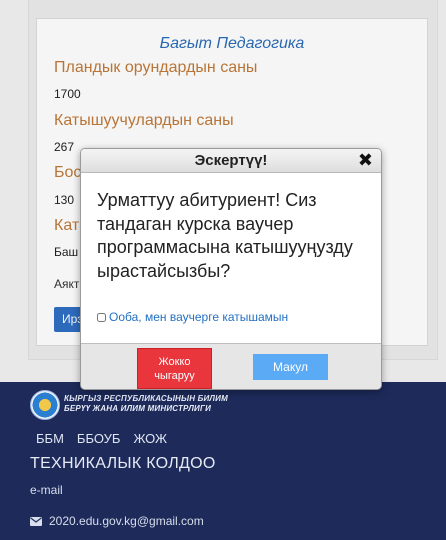  I want to click on ok-button: Макул, so click(290, 367).